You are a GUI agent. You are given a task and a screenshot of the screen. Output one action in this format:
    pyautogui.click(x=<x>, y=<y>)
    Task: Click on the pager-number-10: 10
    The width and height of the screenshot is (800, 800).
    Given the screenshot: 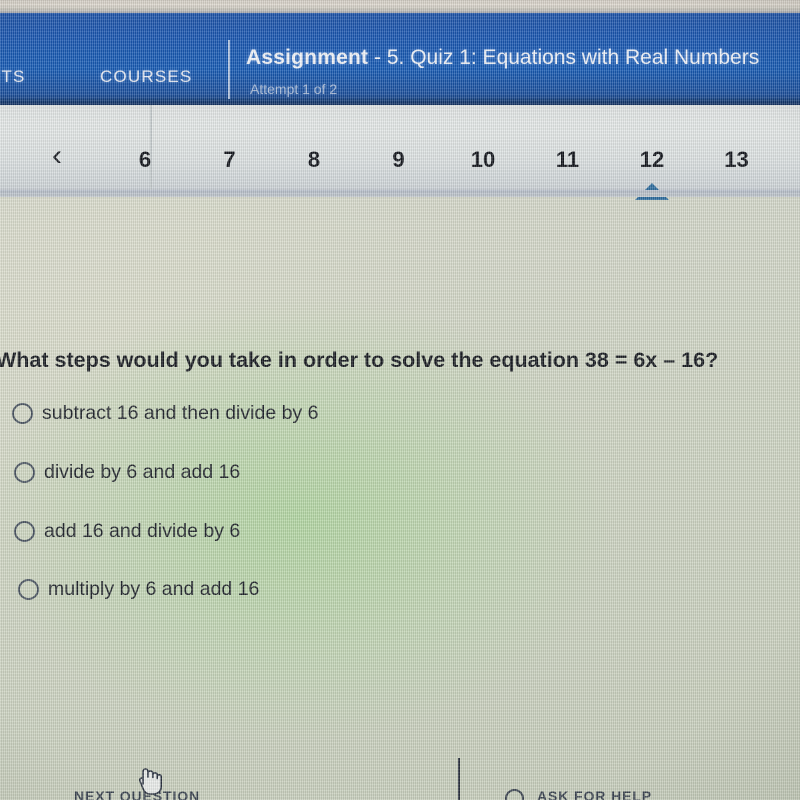 What is the action you would take?
    pyautogui.click(x=483, y=160)
    